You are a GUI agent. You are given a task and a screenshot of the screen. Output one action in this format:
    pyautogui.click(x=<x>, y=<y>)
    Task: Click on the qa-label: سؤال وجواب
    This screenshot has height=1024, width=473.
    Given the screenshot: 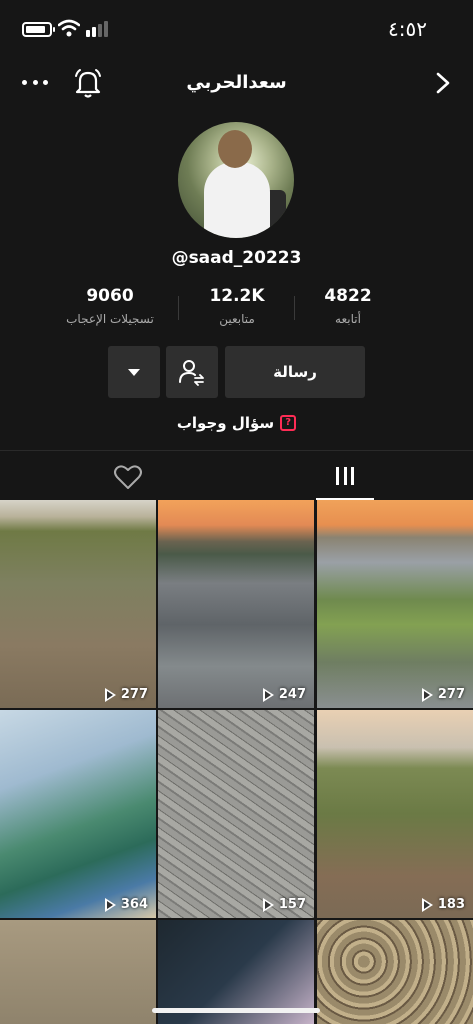 What is the action you would take?
    pyautogui.click(x=225, y=423)
    